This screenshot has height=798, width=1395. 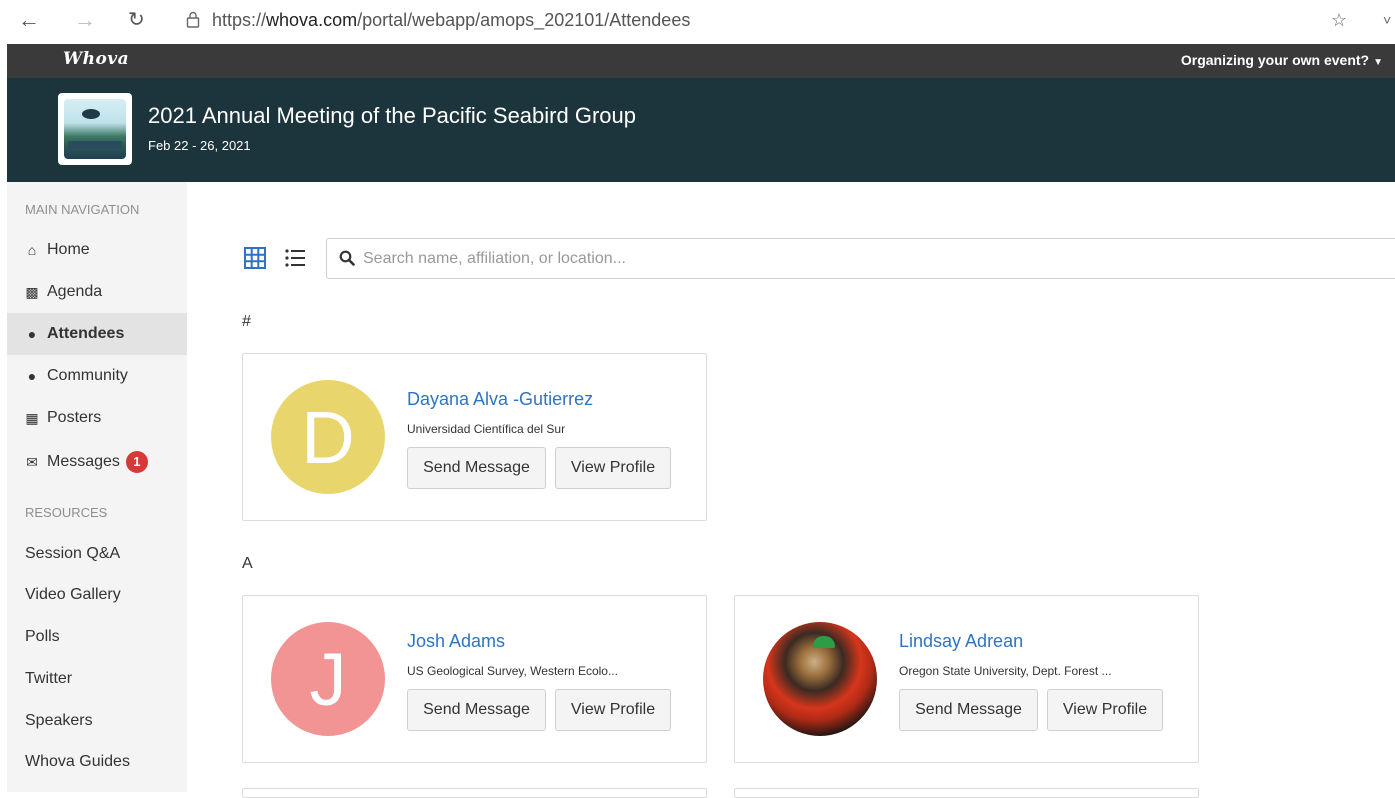 I want to click on calendar-icon: ▩, so click(x=32, y=291).